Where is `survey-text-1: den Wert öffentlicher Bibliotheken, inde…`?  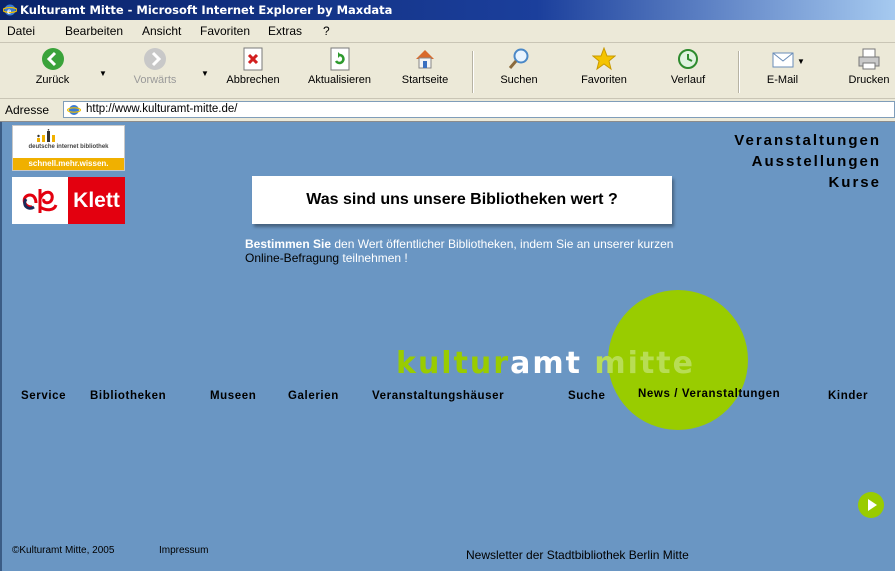 survey-text-1: den Wert öffentlicher Bibliotheken, inde… is located at coordinates (502, 244).